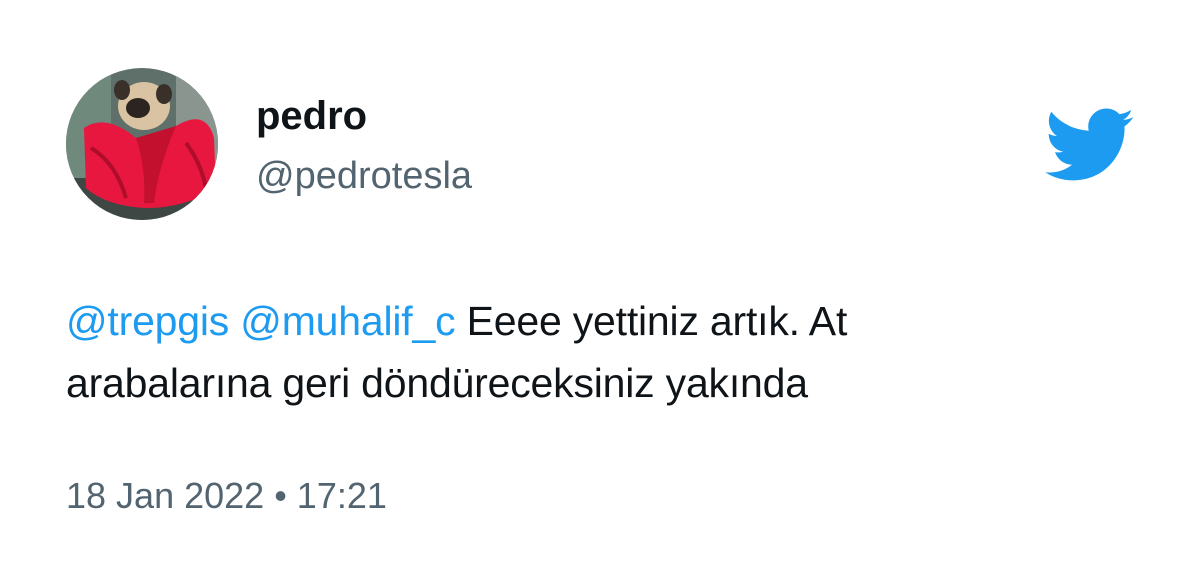  I want to click on twitter-bird-svg, so click(1089, 144).